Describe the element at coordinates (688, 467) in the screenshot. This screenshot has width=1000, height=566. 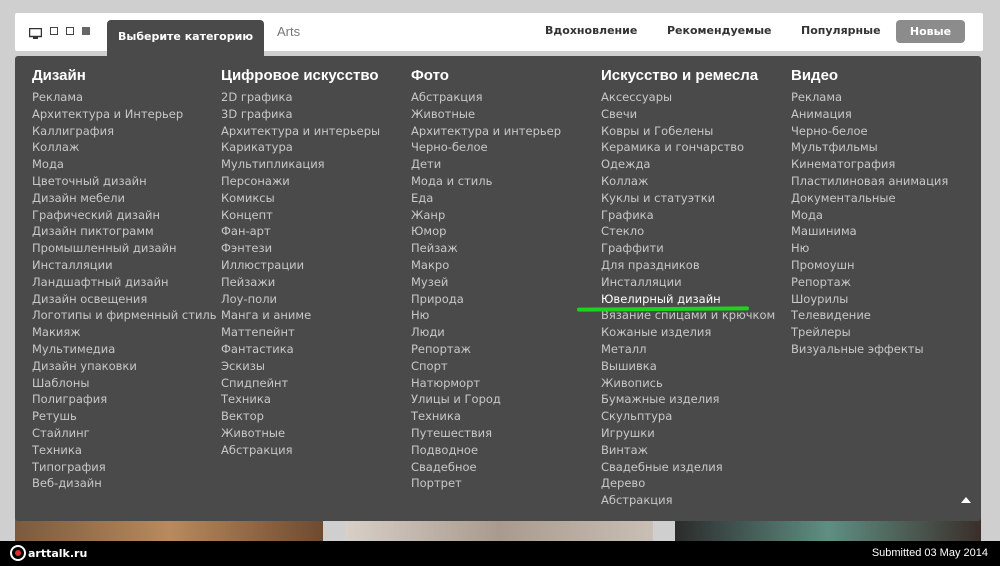
I see `category-link: Свадебные изделия` at that location.